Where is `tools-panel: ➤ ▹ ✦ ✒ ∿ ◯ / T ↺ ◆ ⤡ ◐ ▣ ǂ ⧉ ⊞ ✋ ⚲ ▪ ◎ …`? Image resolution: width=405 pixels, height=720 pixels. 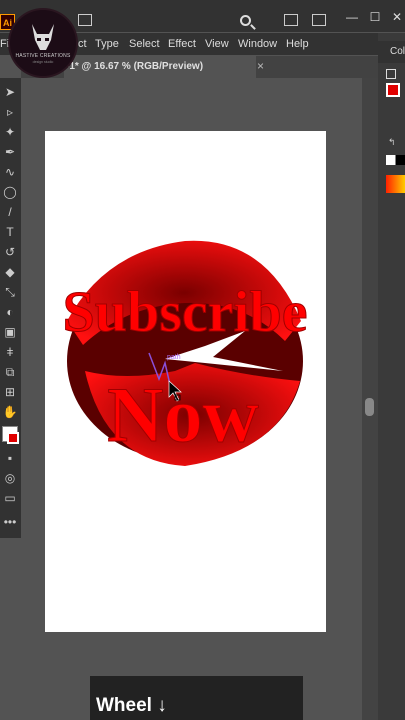
tools-panel: ➤ ▹ ✦ ✒ ∿ ◯ / T ↺ ◆ ⤡ ◐ ▣ ǂ ⧉ ⊞ ✋ ⚲ ▪ ◎ … is located at coordinates (10, 308).